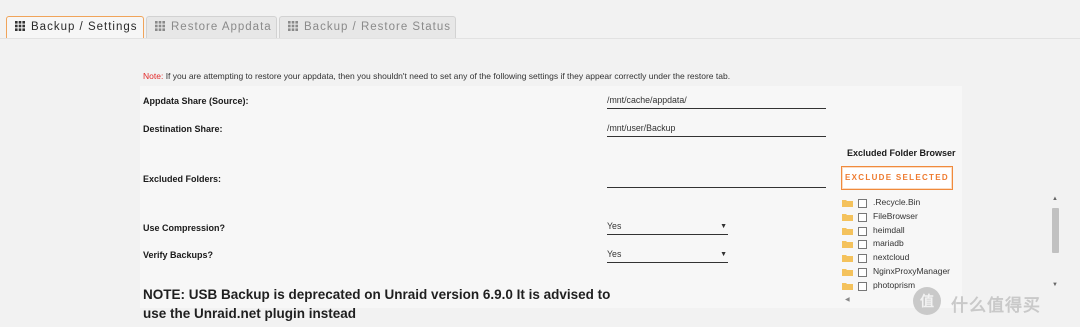 Image resolution: width=1080 pixels, height=327 pixels. Describe the element at coordinates (716, 129) in the screenshot. I see `destination-share-input: /mnt/user/Backup` at that location.